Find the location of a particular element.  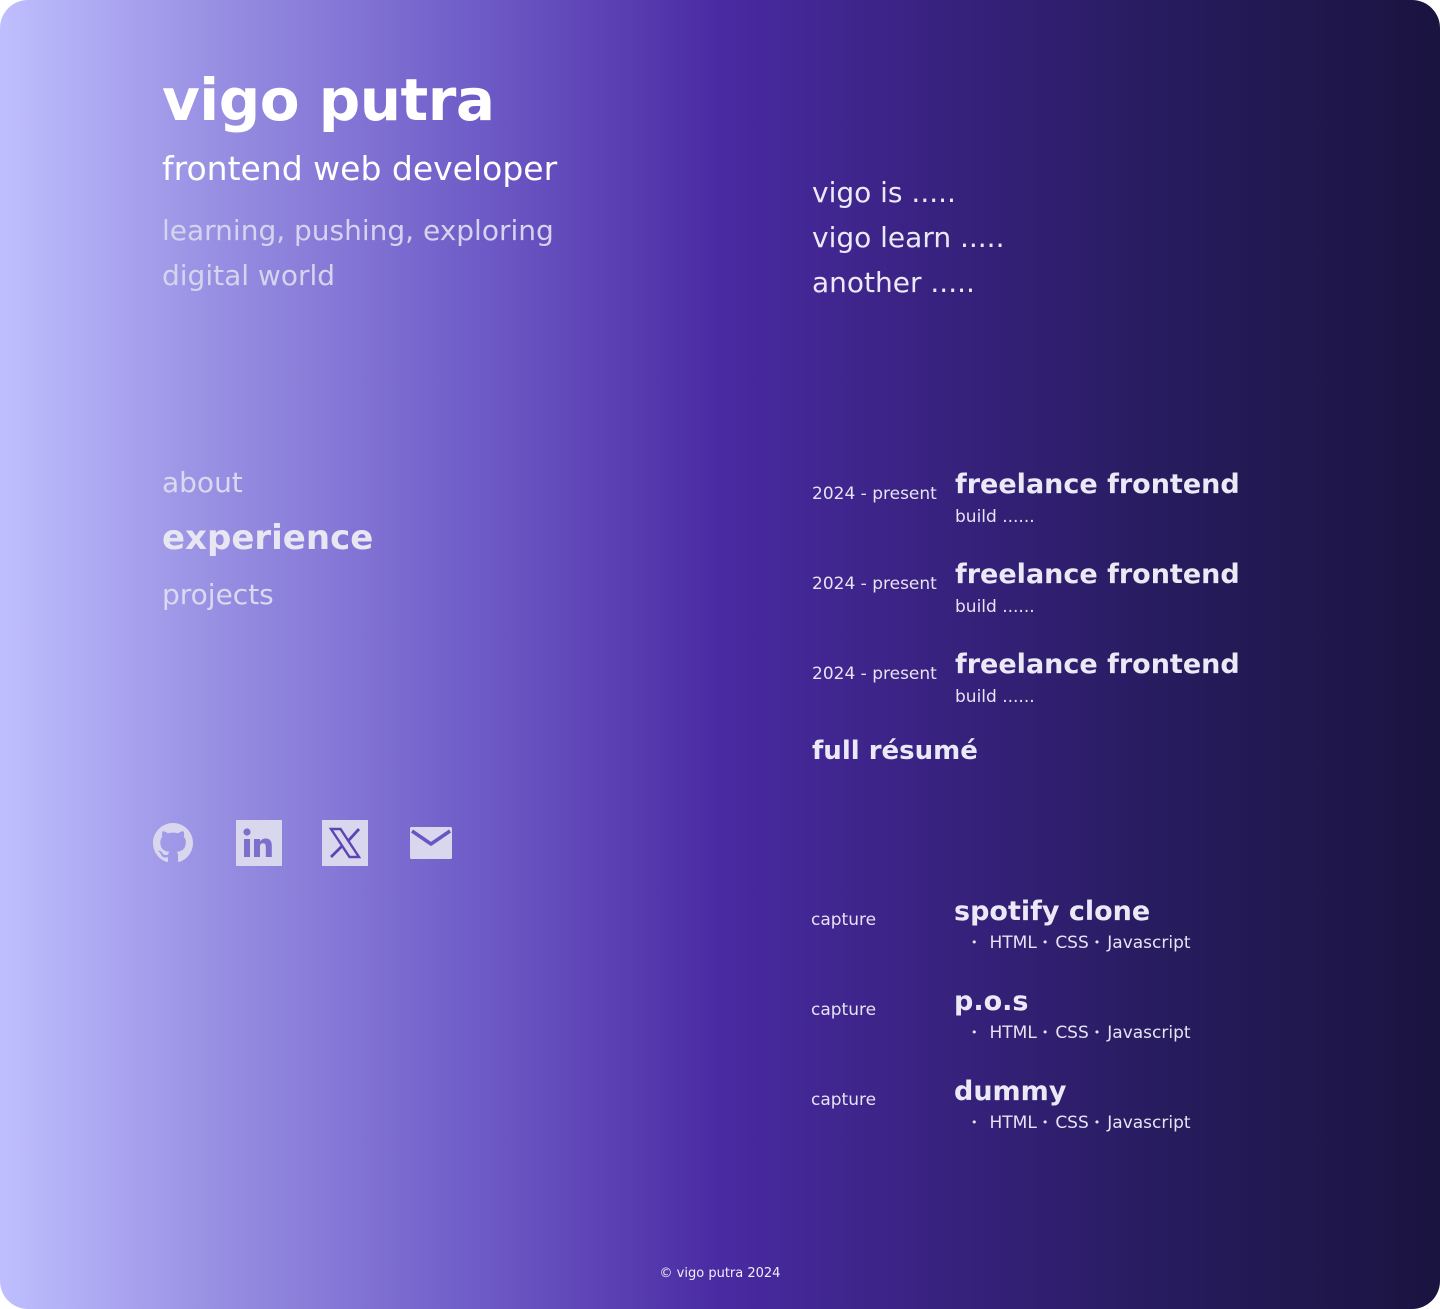

full-resume-link: full résumé is located at coordinates (895, 751).